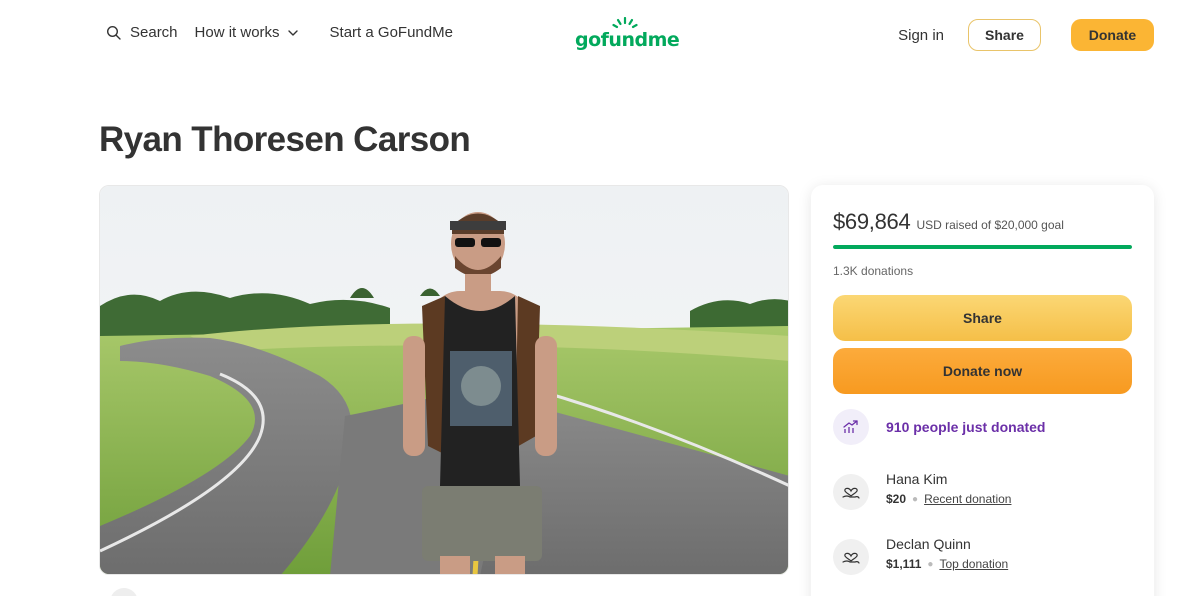 The image size is (1200, 596). I want to click on start-gofundme-label: Start a GoFundMe, so click(391, 32).